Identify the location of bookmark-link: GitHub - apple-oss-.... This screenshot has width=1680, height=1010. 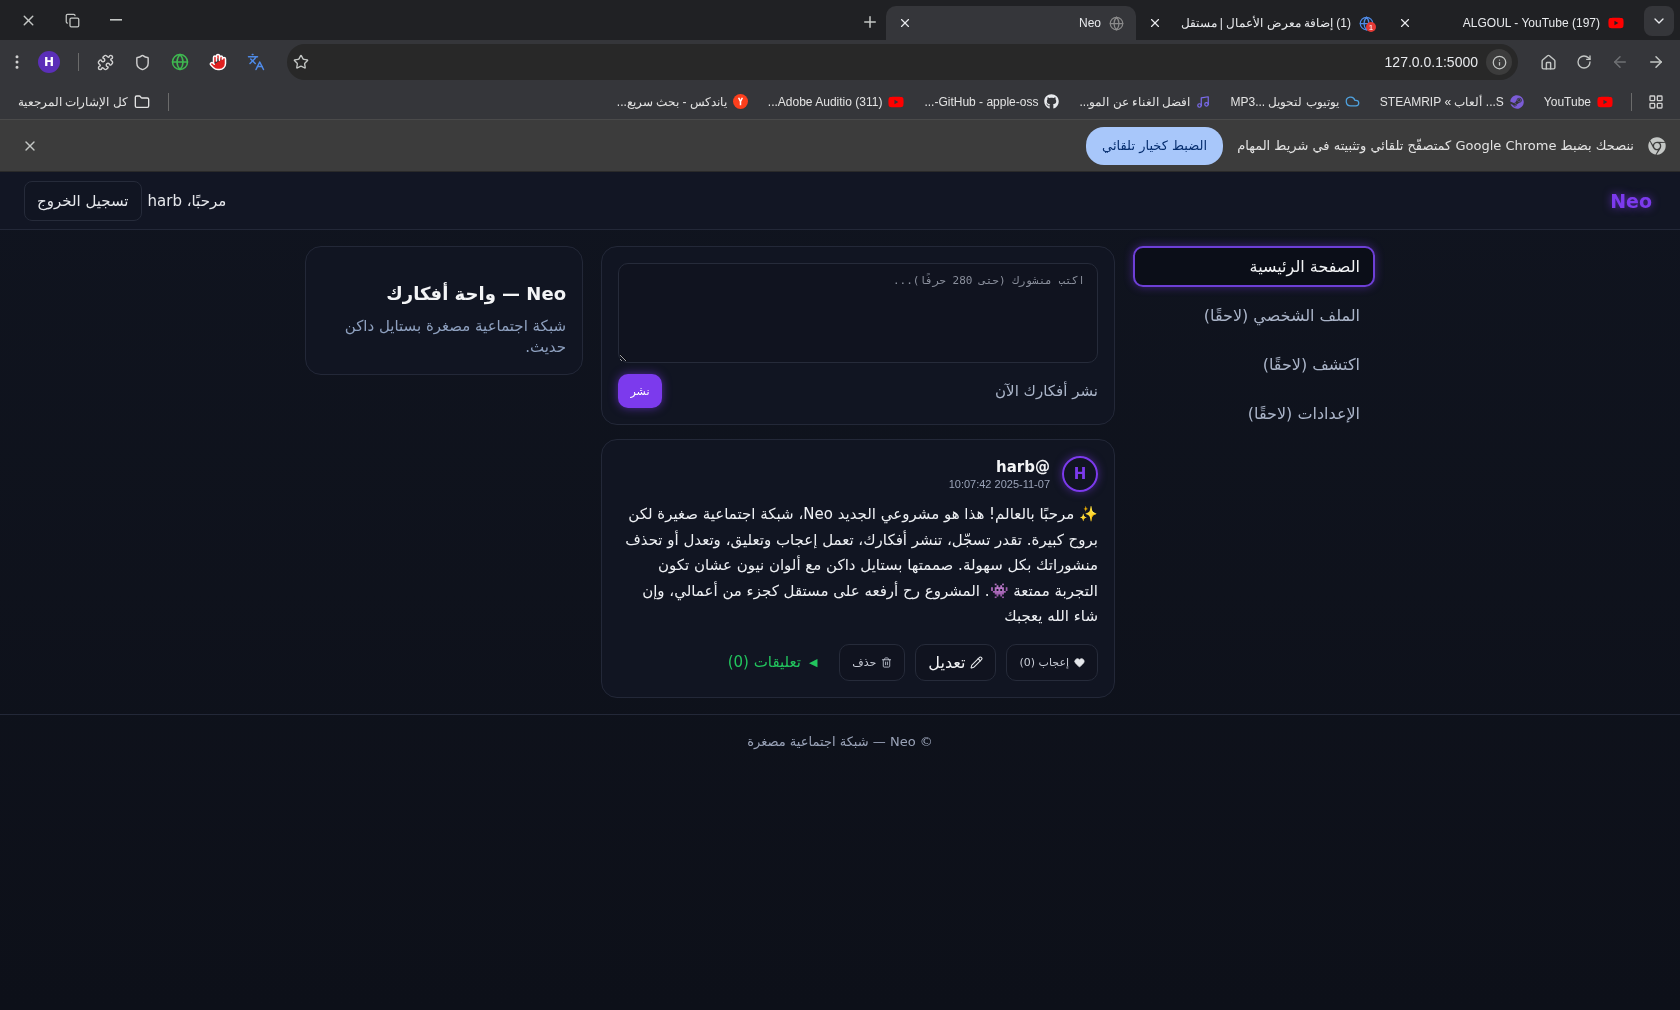
(992, 101).